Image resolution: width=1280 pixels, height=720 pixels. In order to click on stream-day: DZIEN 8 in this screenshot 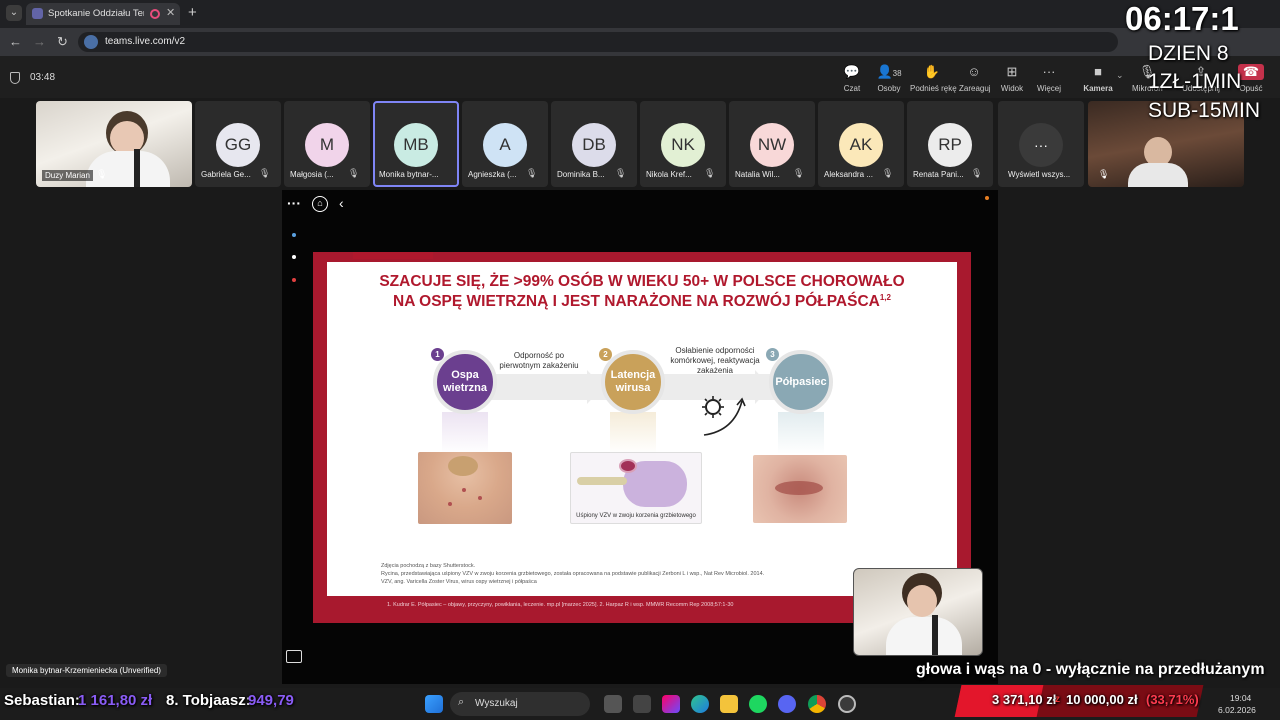, I will do `click(1188, 53)`.